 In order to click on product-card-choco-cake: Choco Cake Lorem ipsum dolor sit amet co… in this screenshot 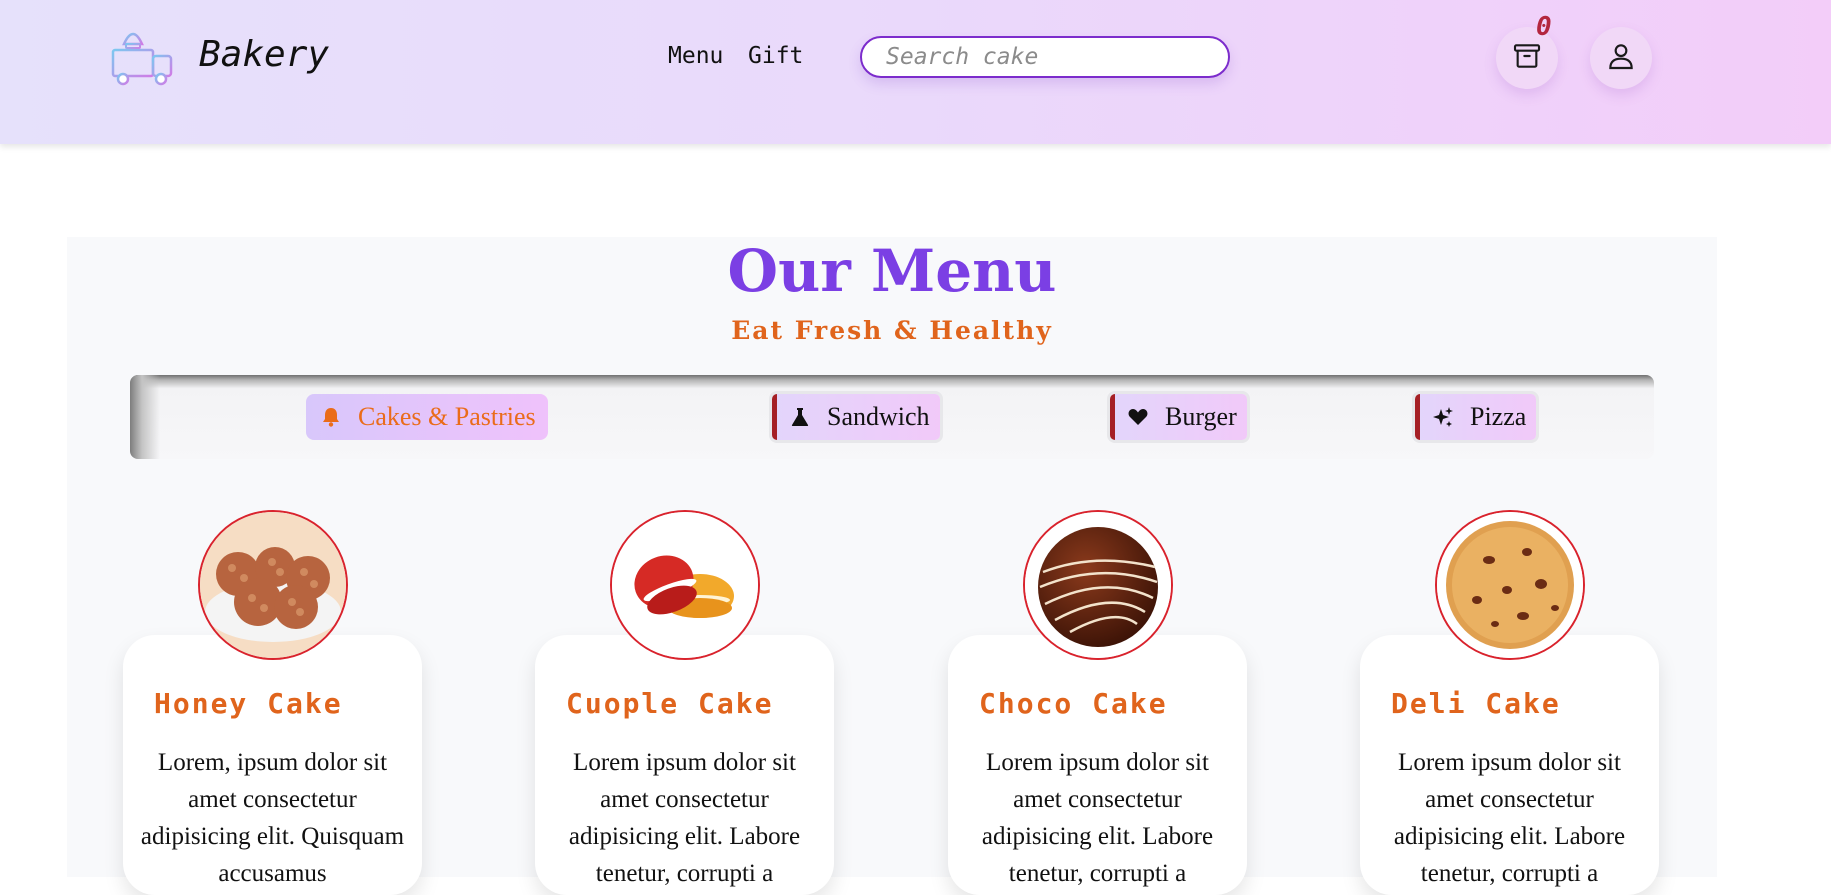, I will do `click(1097, 765)`.